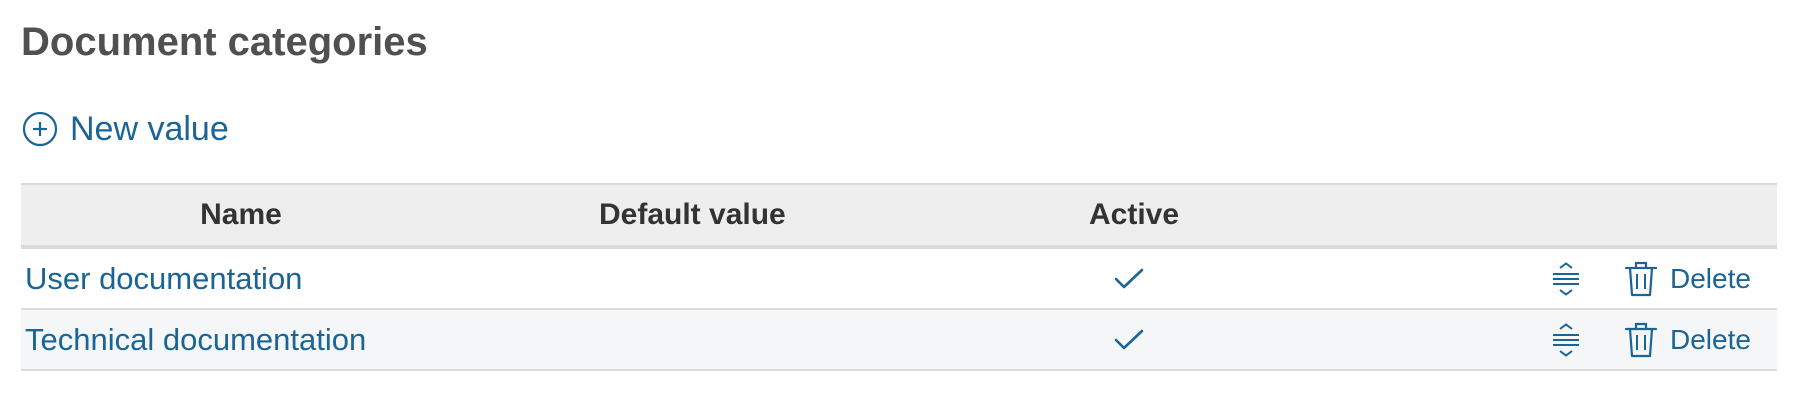 The width and height of the screenshot is (1798, 400). Describe the element at coordinates (899, 340) in the screenshot. I see `table-row: Technical documentation Delete` at that location.